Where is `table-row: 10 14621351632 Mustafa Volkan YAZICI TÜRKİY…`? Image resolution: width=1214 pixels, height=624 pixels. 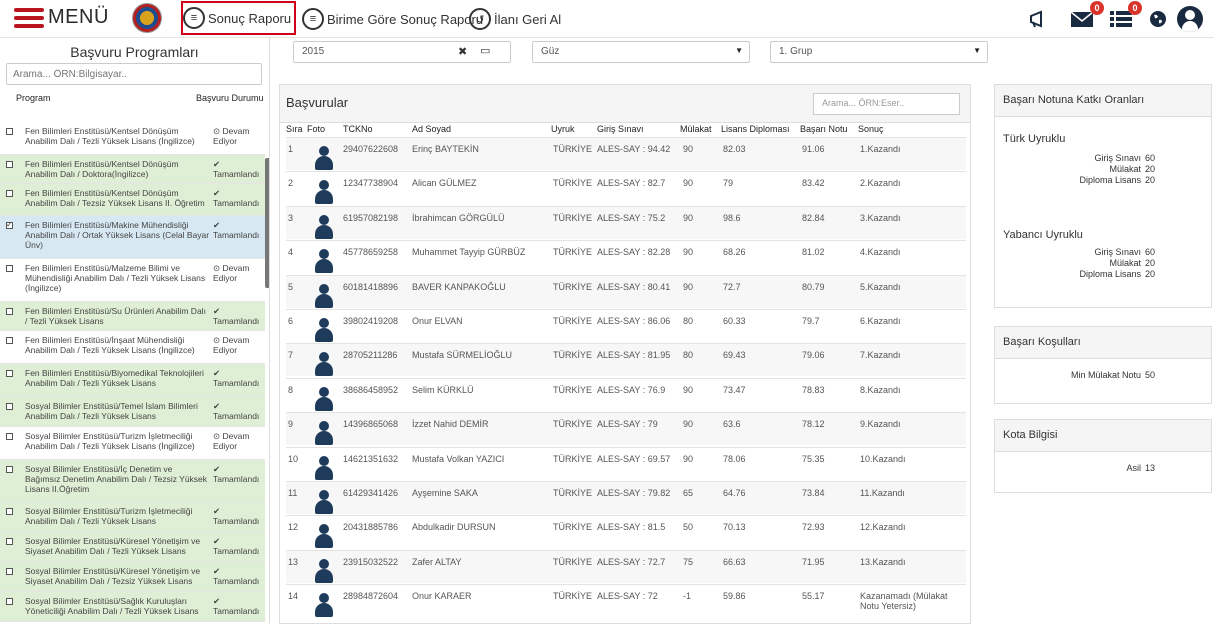 table-row: 10 14621351632 Mustafa Volkan YAZICI TÜRKİY… is located at coordinates (626, 463).